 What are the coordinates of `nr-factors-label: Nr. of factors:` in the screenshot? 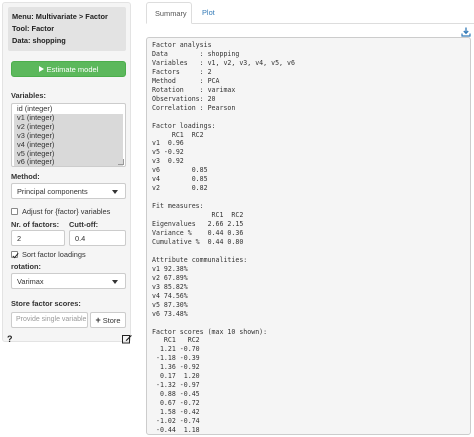 It's located at (35, 224).